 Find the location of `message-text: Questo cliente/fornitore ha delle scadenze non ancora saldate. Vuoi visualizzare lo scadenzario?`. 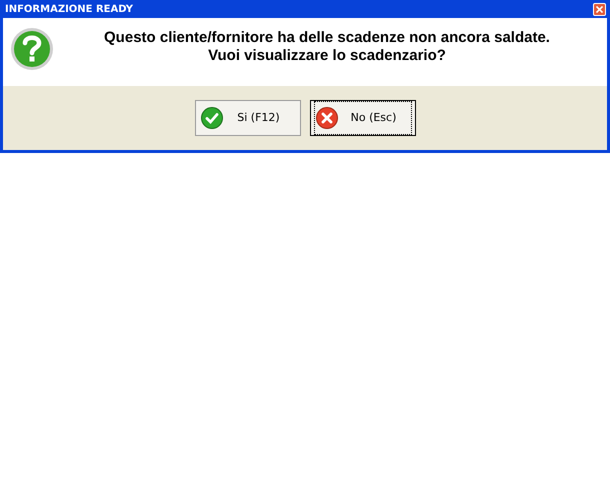

message-text: Questo cliente/fornitore ha delle scadenze non ancora saldate. Vuoi visualizzare lo scadenzario? is located at coordinates (327, 46).